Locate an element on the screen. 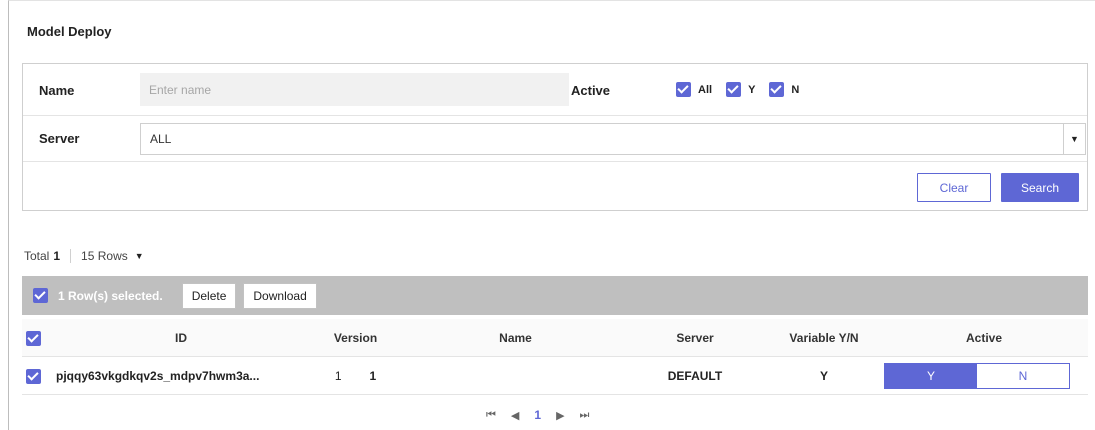 This screenshot has width=1095, height=430. active-option-y: Y is located at coordinates (740, 89).